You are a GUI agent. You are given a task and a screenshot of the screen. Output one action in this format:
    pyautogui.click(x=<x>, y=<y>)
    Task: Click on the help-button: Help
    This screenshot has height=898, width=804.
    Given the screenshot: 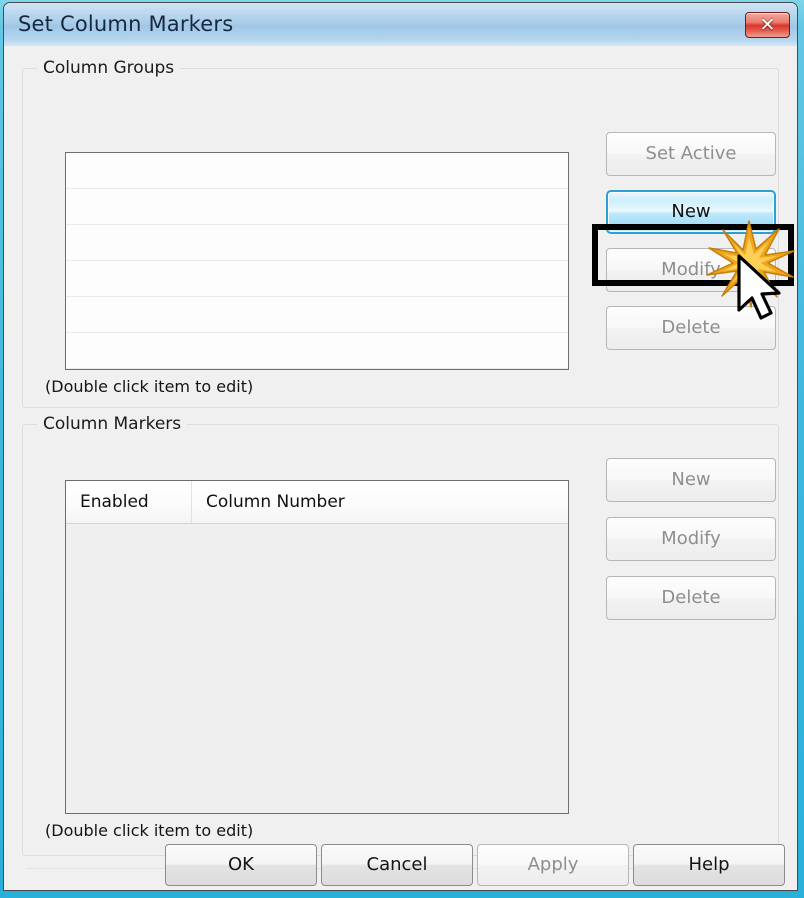 What is the action you would take?
    pyautogui.click(x=709, y=865)
    